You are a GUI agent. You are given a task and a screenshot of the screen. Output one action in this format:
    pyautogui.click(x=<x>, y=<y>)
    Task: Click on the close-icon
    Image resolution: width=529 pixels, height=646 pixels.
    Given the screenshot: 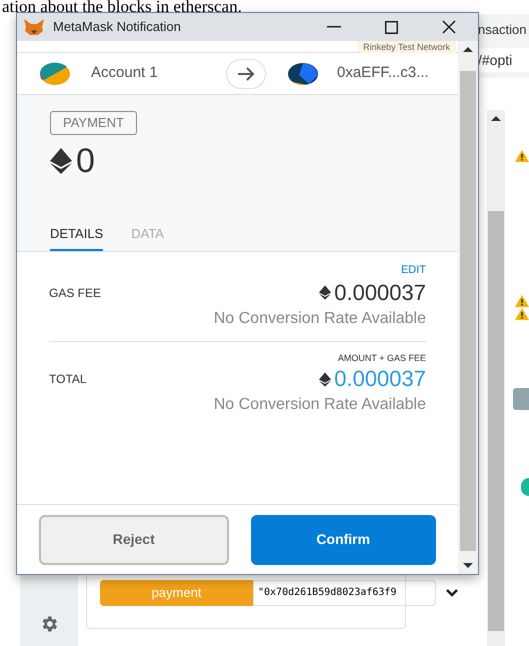 What is the action you would take?
    pyautogui.click(x=449, y=27)
    